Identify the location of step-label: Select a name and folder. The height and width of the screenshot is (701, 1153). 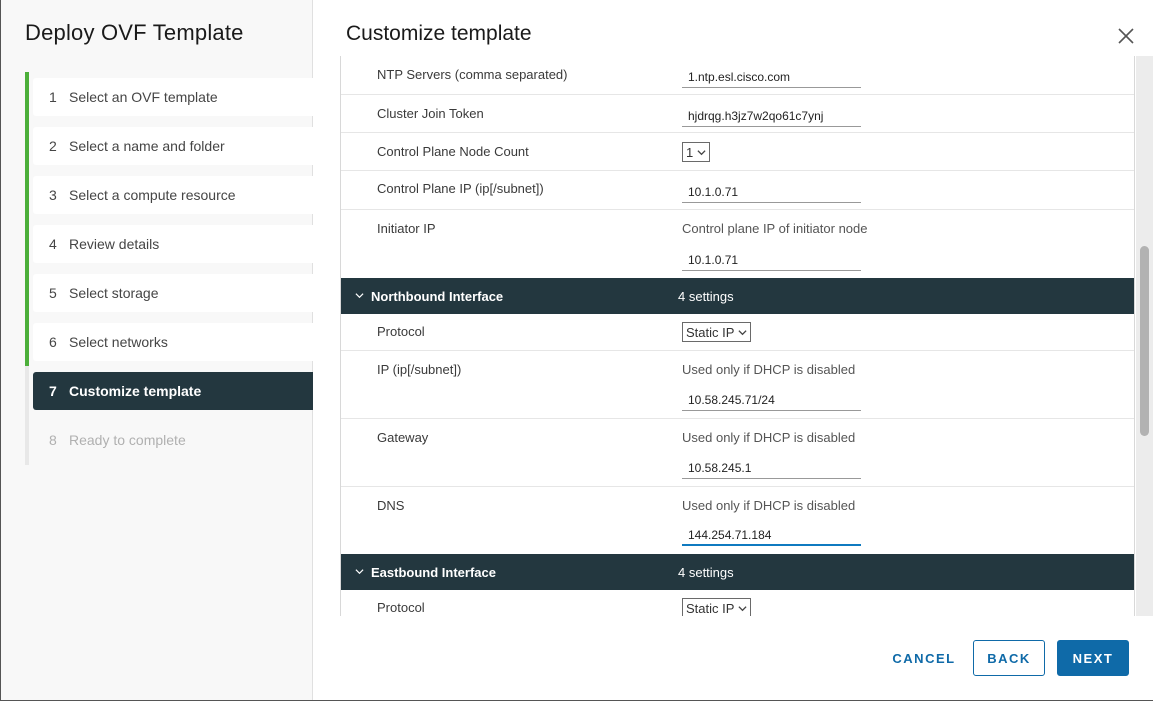
(147, 146).